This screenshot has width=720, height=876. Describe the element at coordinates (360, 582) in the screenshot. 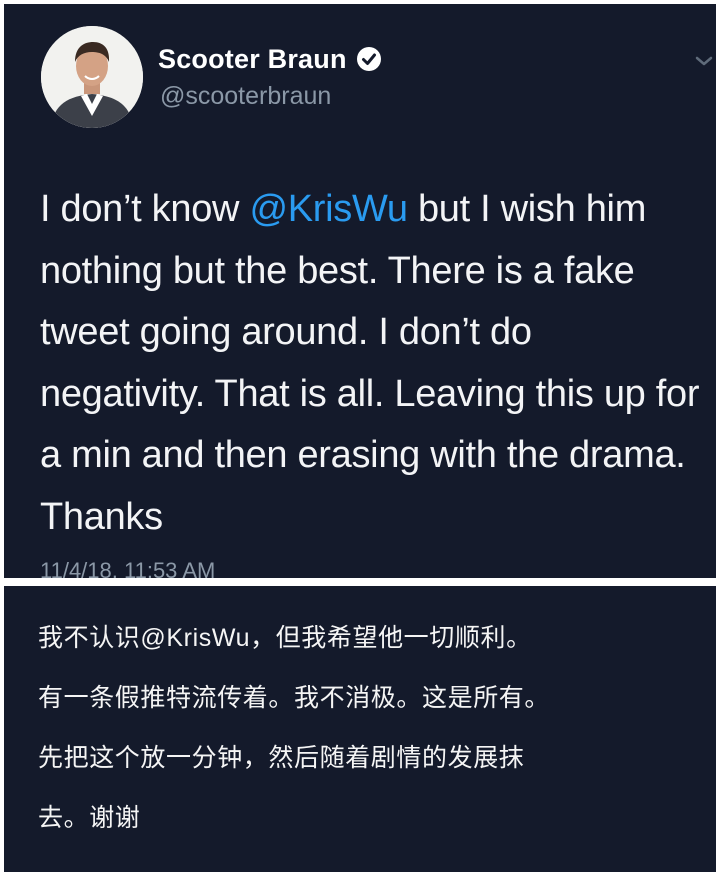

I see `divider` at that location.